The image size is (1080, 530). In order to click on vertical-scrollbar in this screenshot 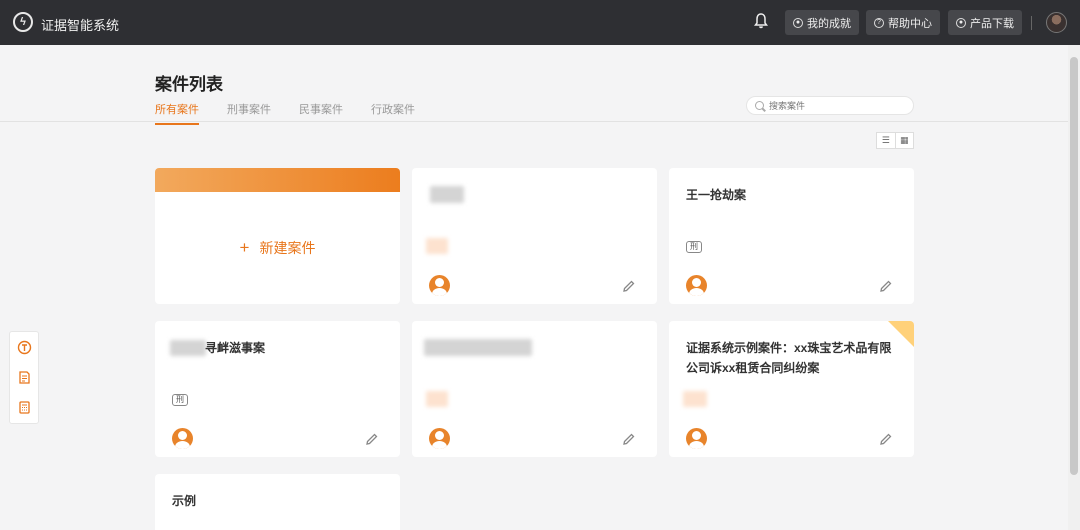, I will do `click(1074, 287)`.